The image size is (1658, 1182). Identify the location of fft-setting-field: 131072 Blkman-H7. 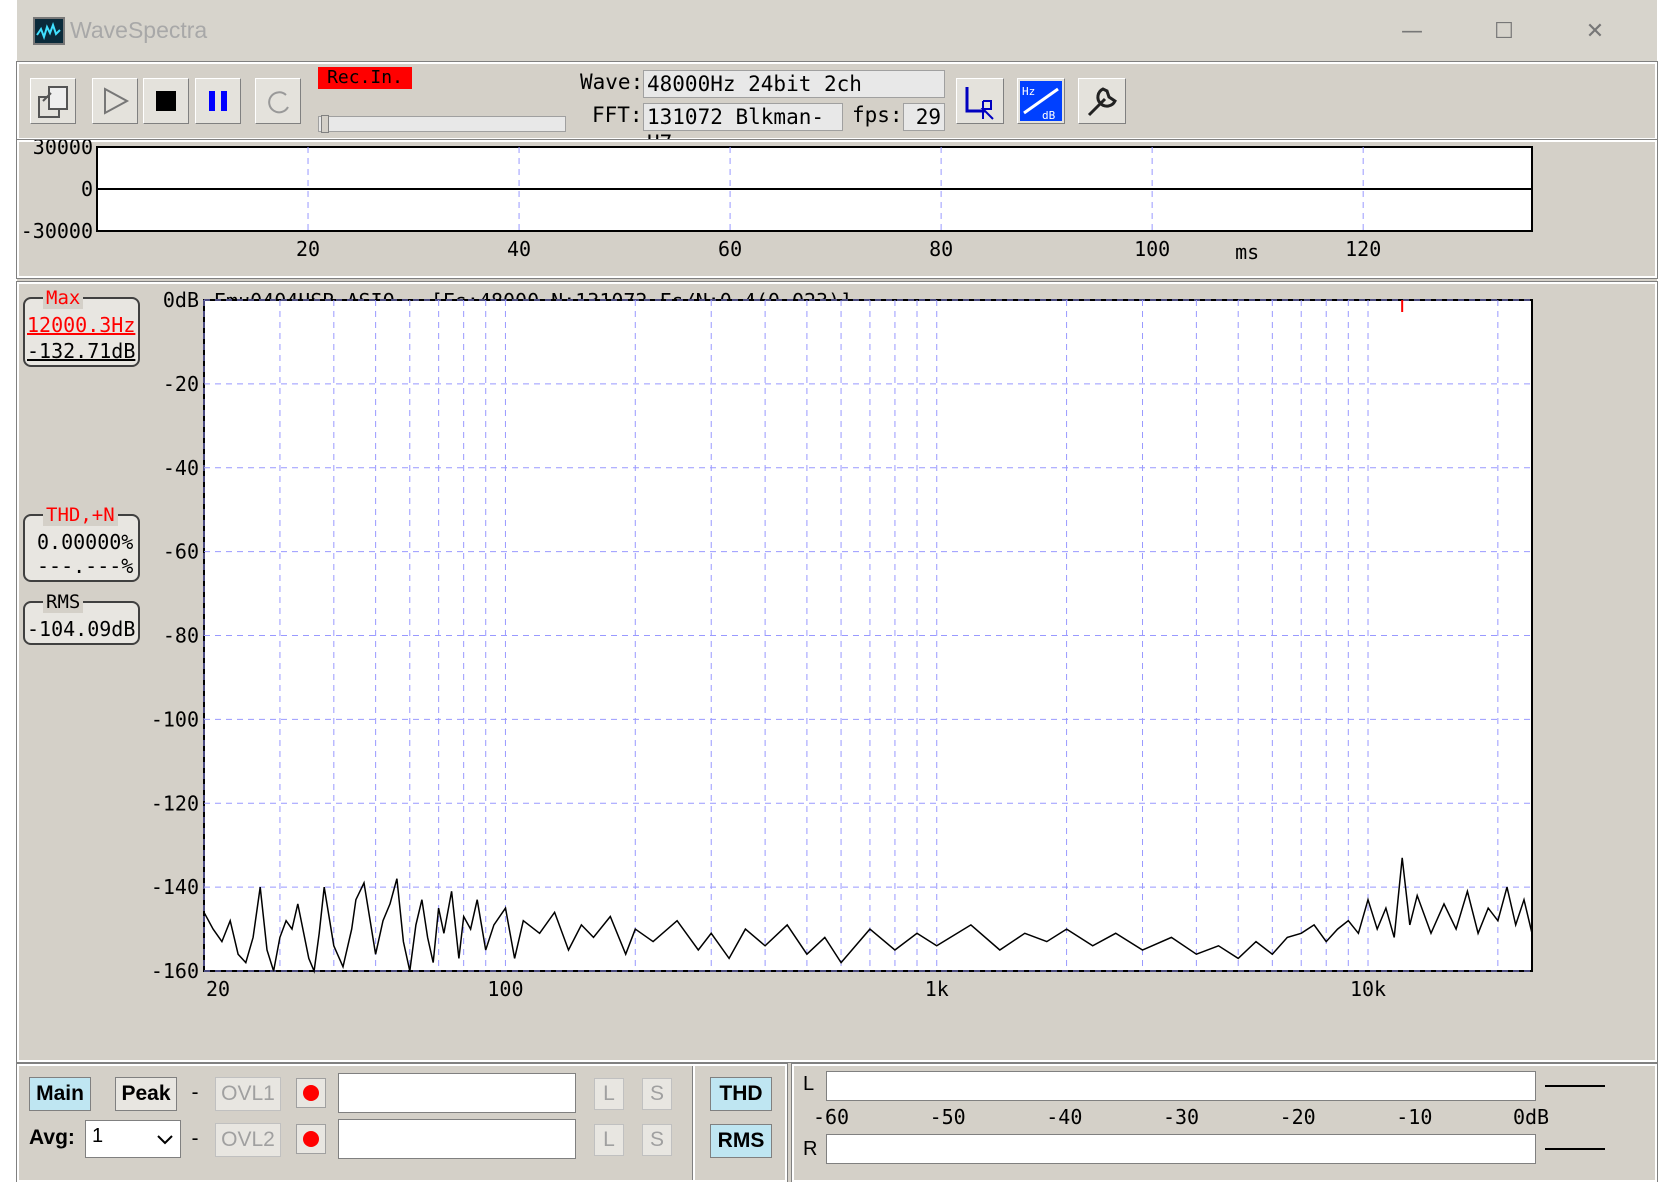
(743, 129).